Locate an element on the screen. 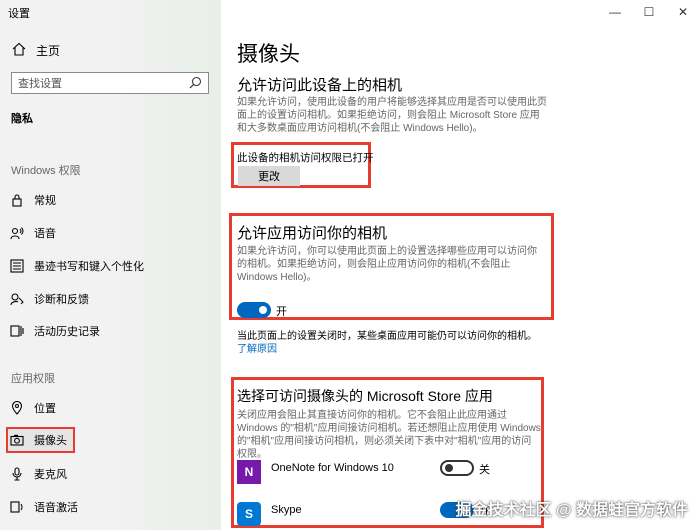  window-controls: — ☐ ✕ is located at coordinates (649, 12).